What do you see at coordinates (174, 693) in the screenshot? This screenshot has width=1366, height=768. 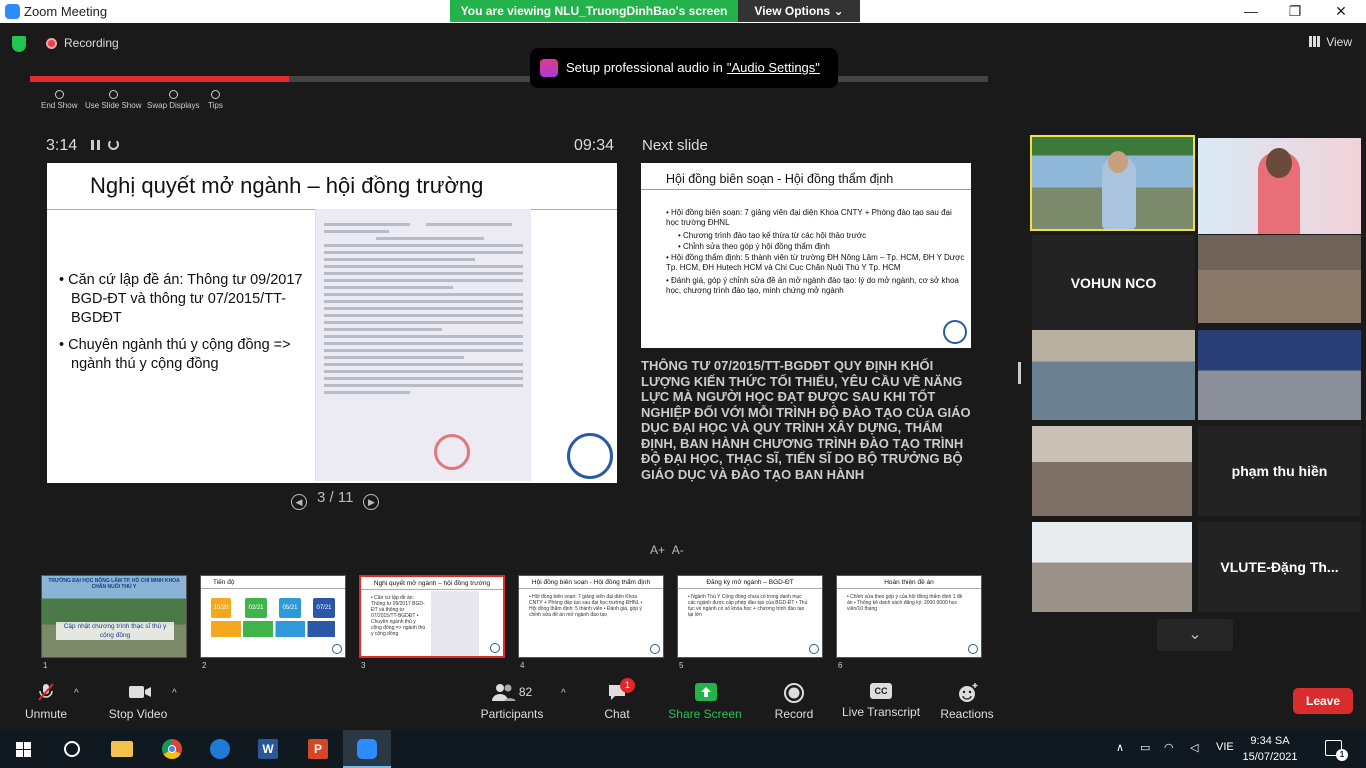 I see `video-options-caret: ^` at bounding box center [174, 693].